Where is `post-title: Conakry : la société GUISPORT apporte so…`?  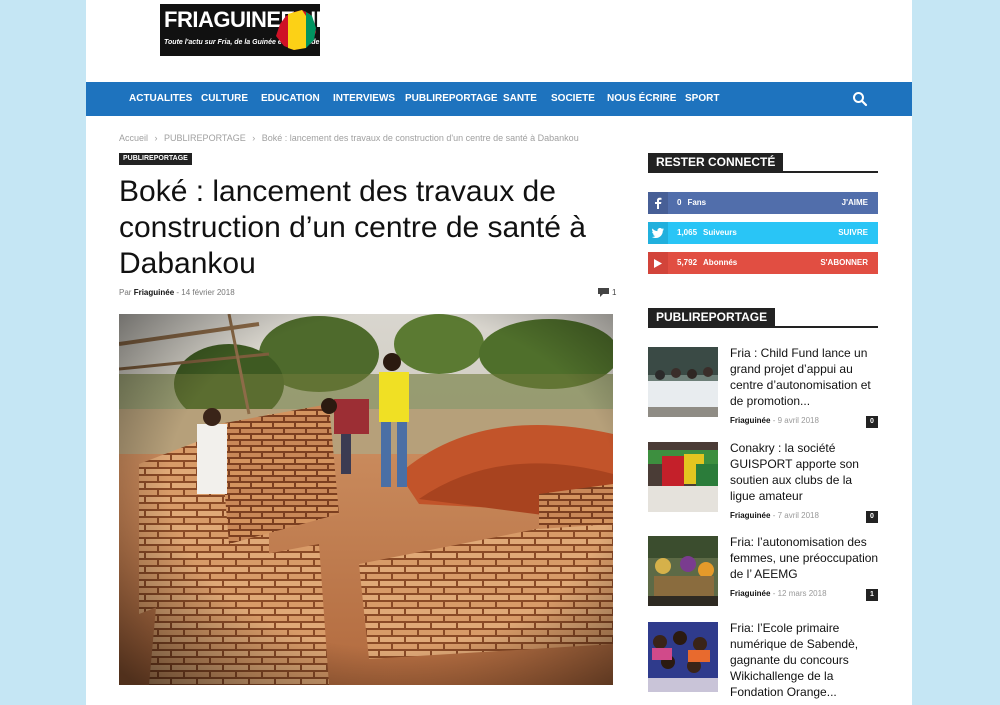
post-title: Conakry : la société GUISPORT apporte so… is located at coordinates (805, 472).